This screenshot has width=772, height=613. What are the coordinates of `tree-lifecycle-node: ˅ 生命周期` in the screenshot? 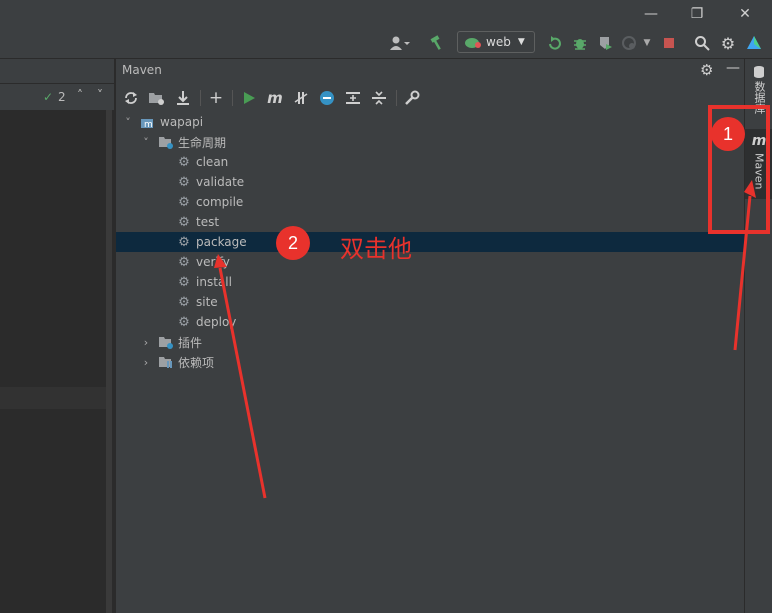 It's located at (430, 142).